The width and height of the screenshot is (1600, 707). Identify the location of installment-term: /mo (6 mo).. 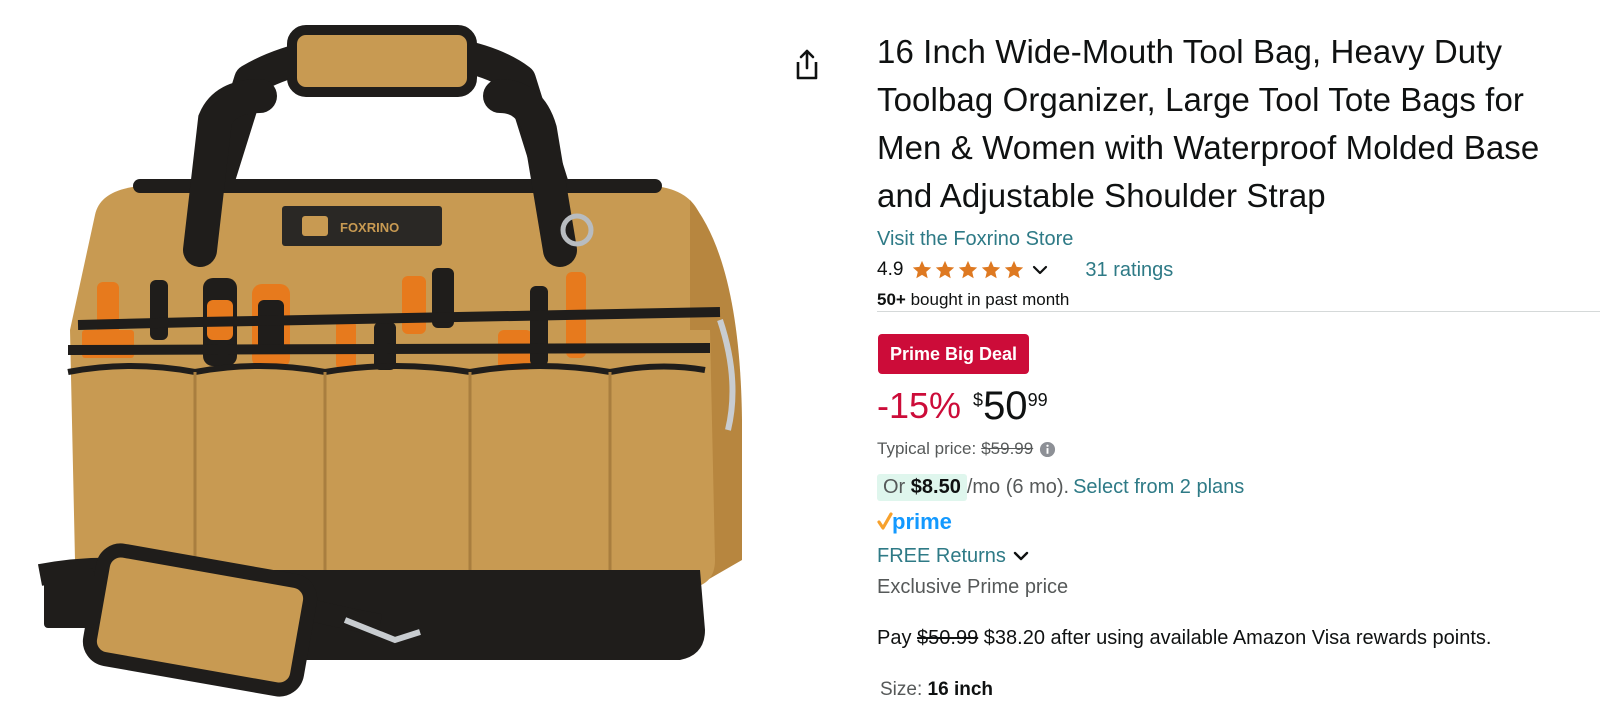
(1018, 486).